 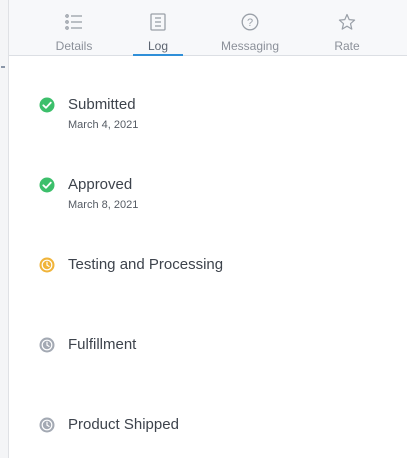 I want to click on step-title: Approved, so click(x=100, y=184).